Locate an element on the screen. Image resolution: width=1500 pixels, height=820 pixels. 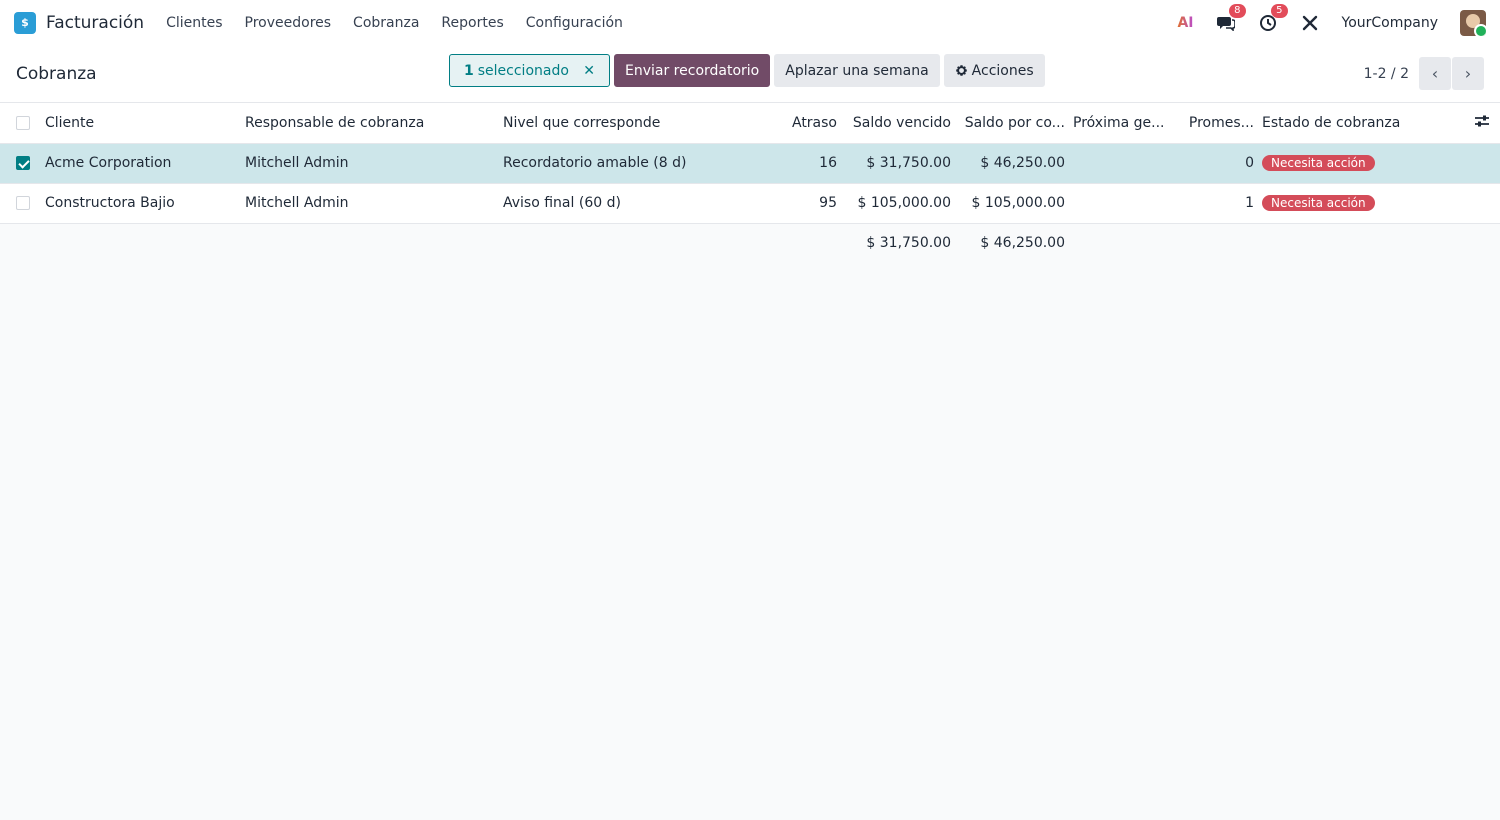
pager-next-button: › is located at coordinates (1468, 73).